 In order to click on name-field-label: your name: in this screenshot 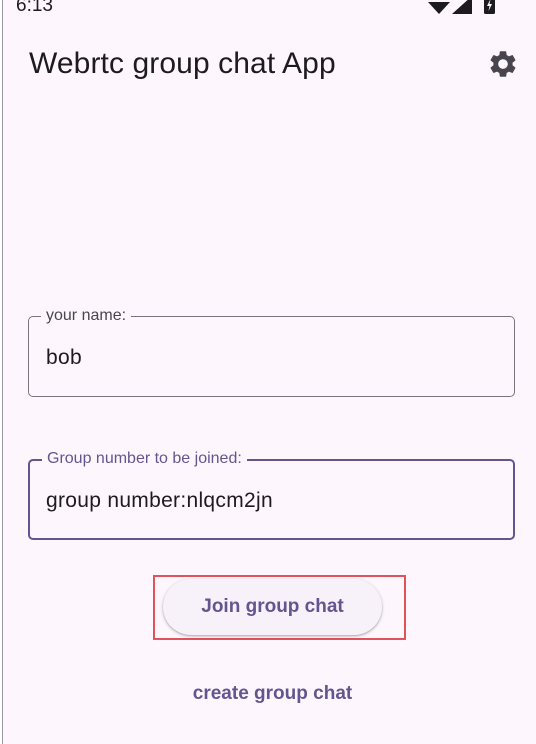, I will do `click(86, 316)`.